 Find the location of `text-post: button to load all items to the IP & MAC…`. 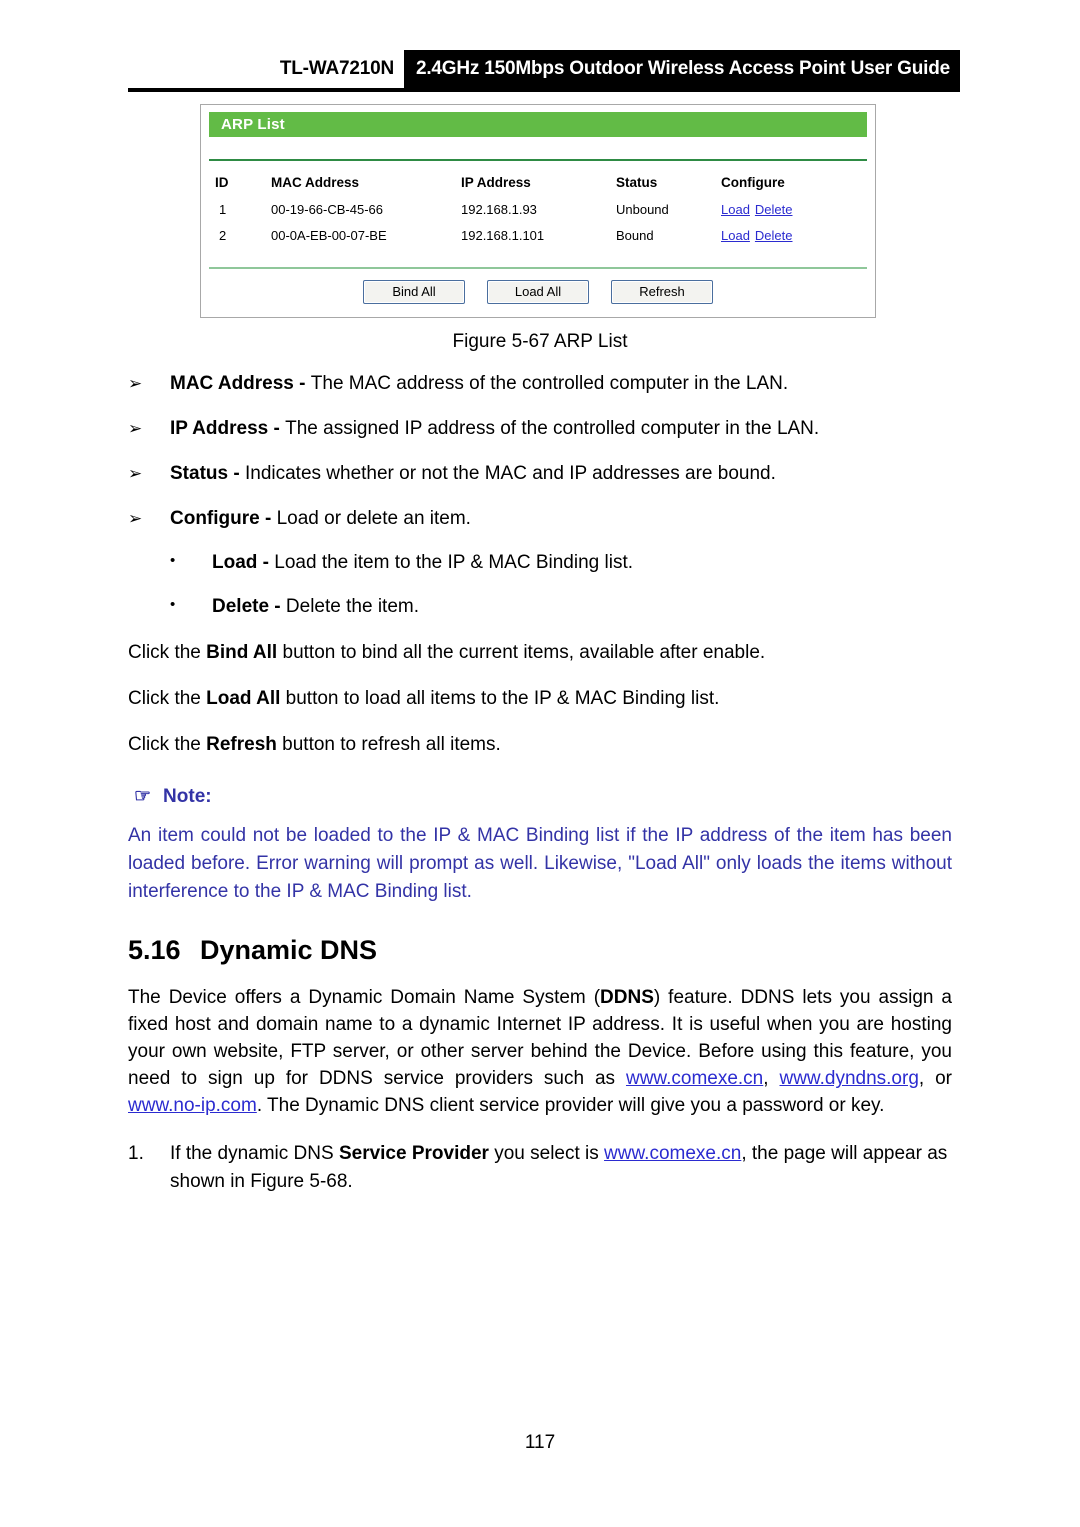

text-post: button to load all items to the IP & MAC… is located at coordinates (500, 698).